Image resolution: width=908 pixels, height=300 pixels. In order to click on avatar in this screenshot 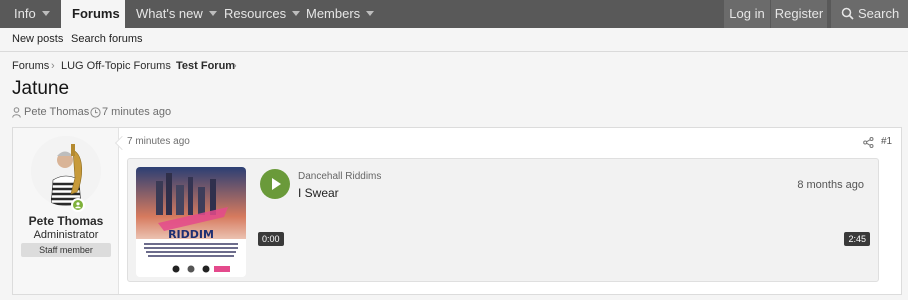, I will do `click(66, 171)`.